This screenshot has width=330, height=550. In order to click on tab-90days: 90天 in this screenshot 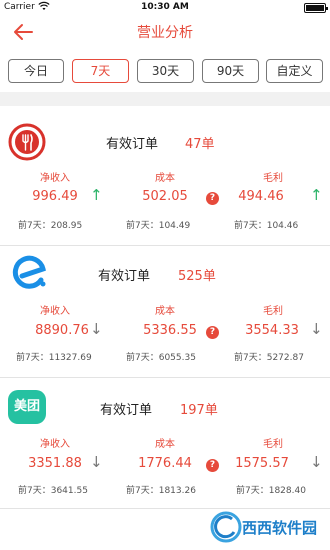, I will do `click(230, 71)`.